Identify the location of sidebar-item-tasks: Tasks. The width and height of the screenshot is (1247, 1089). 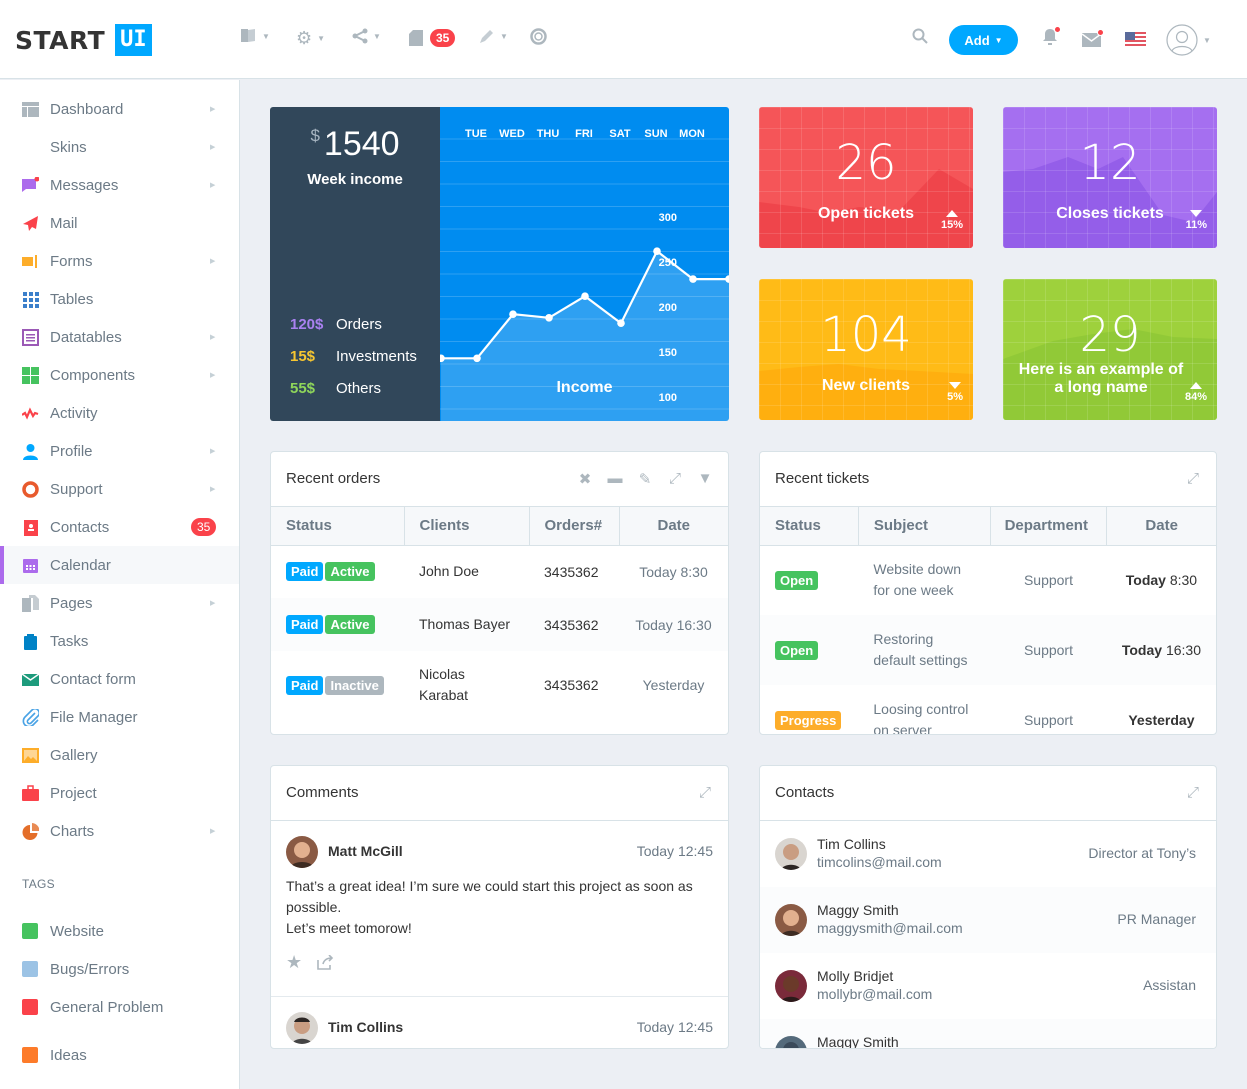
(119, 641).